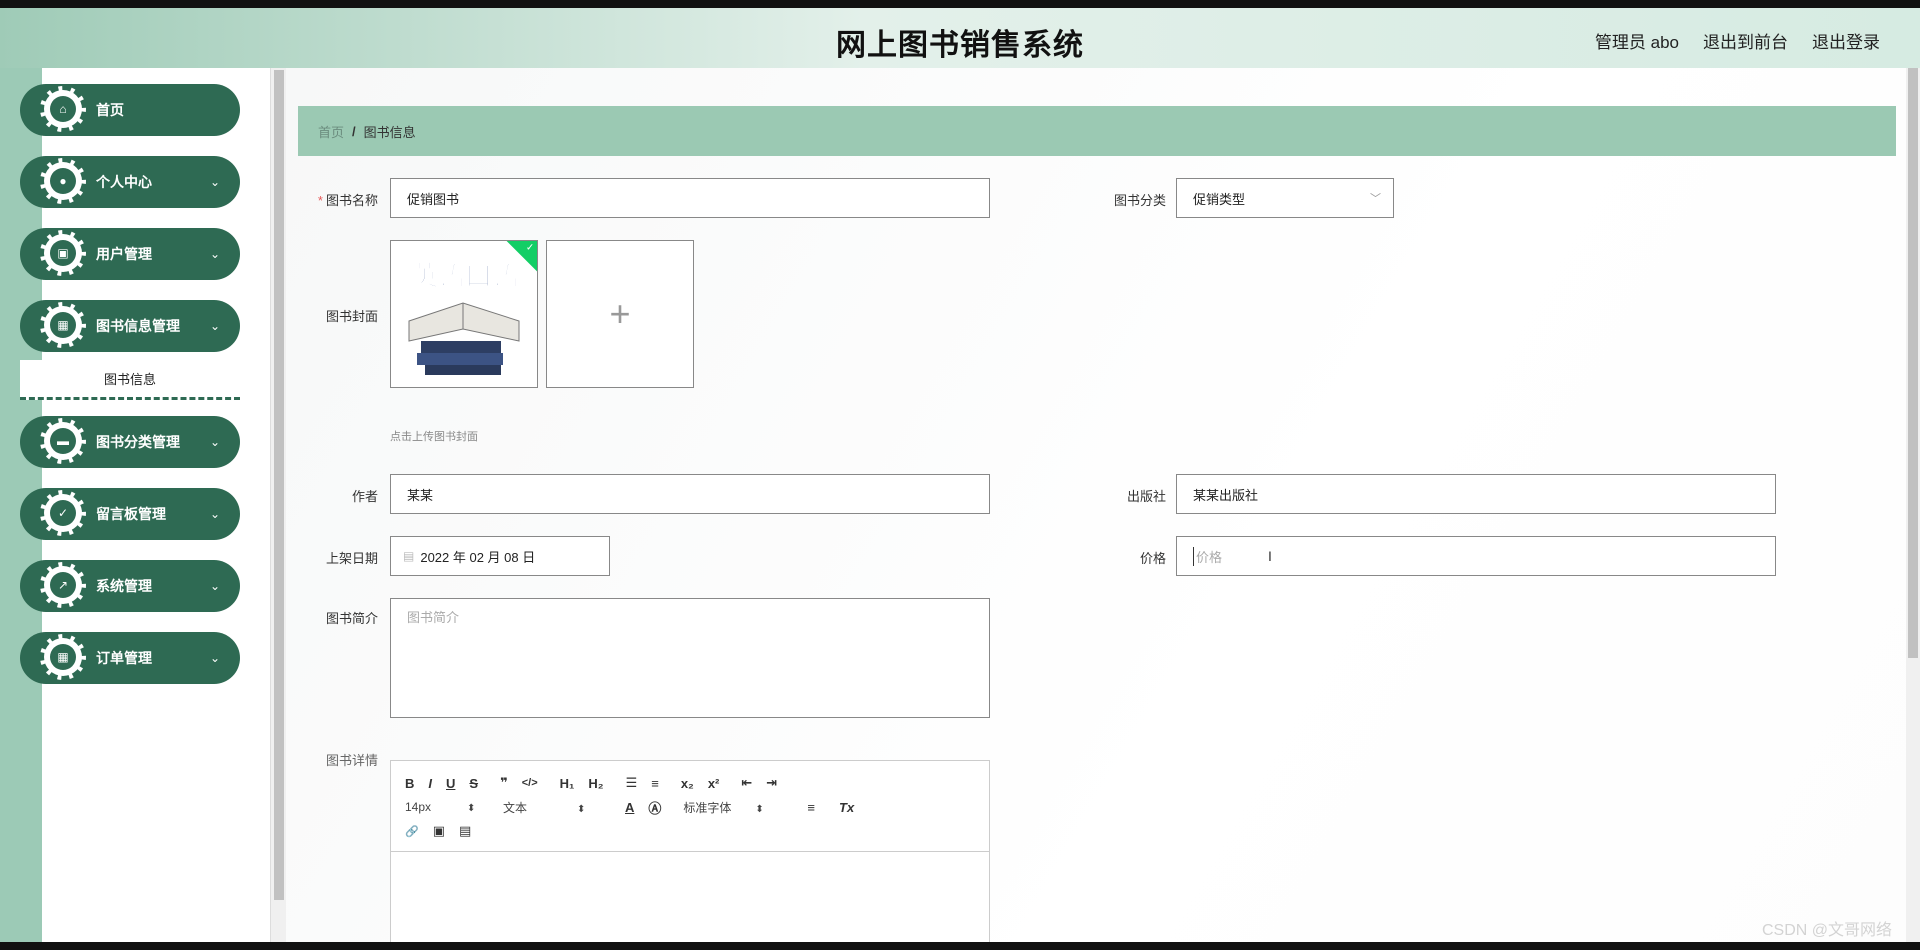  Describe the element at coordinates (690, 198) in the screenshot. I see `book-name-input: 促销图书` at that location.